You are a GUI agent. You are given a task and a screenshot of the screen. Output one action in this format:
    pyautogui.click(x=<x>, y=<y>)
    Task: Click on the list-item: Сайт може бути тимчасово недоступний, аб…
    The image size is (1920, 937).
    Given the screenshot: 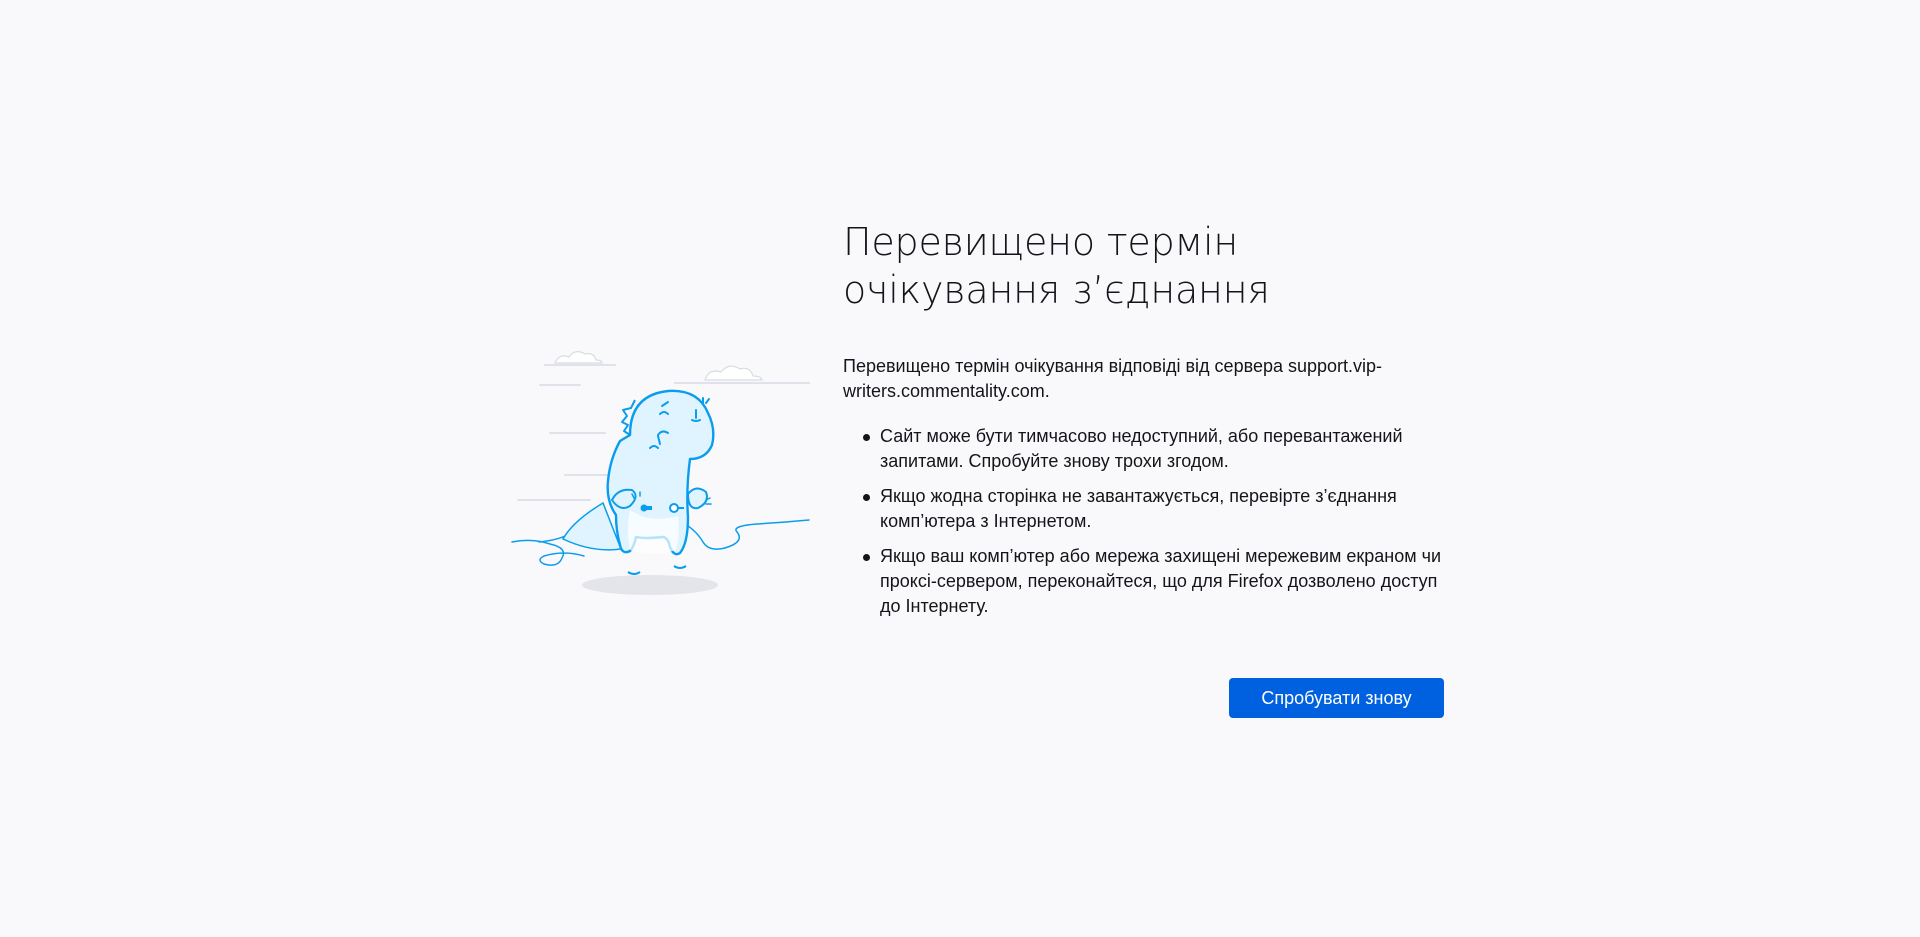 What is the action you would take?
    pyautogui.click(x=1155, y=449)
    